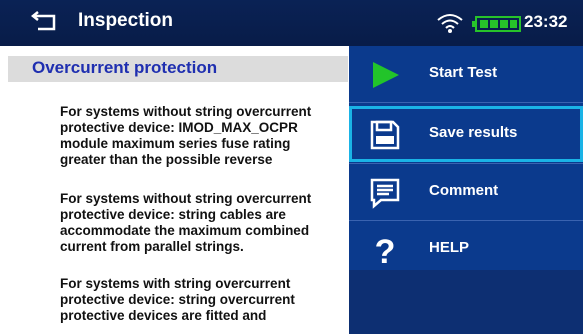  I want to click on play-icon, so click(386, 75).